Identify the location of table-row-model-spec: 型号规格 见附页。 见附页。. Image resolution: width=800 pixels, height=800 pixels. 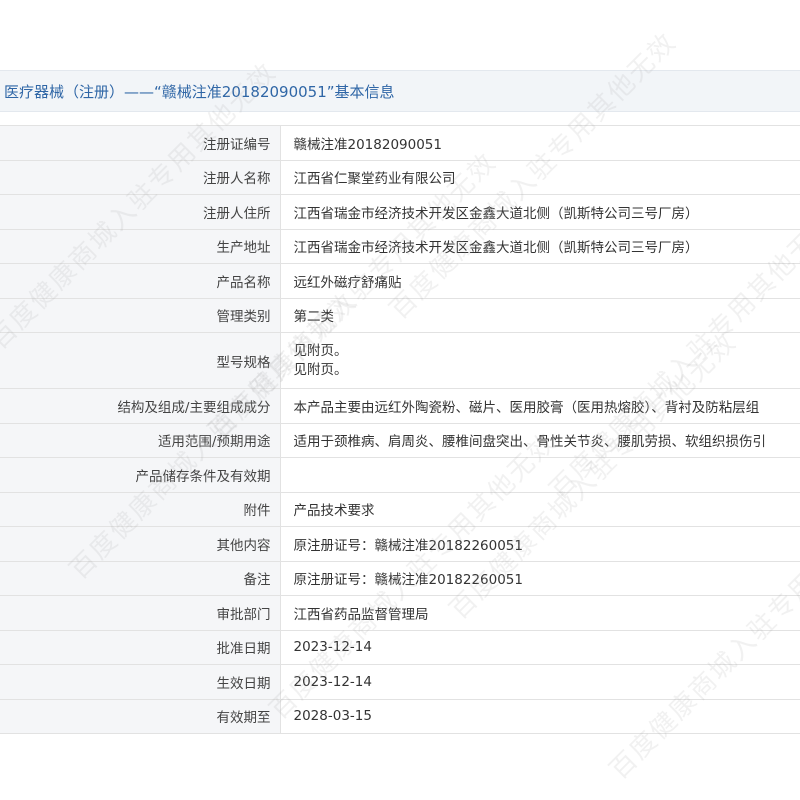
(400, 360).